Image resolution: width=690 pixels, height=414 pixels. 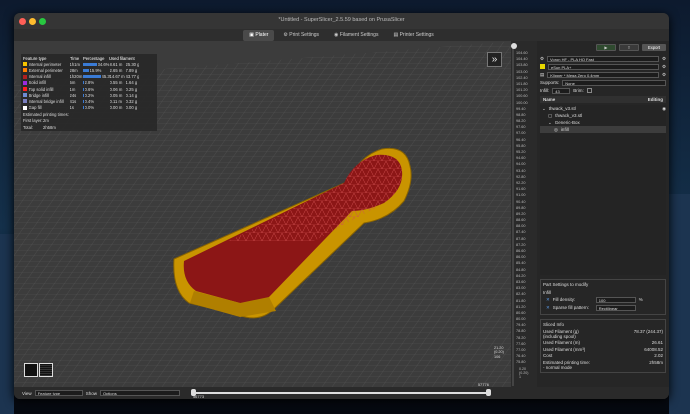 I want to click on tab-printer-settings: ▤ Printer Settings, so click(x=413, y=35).